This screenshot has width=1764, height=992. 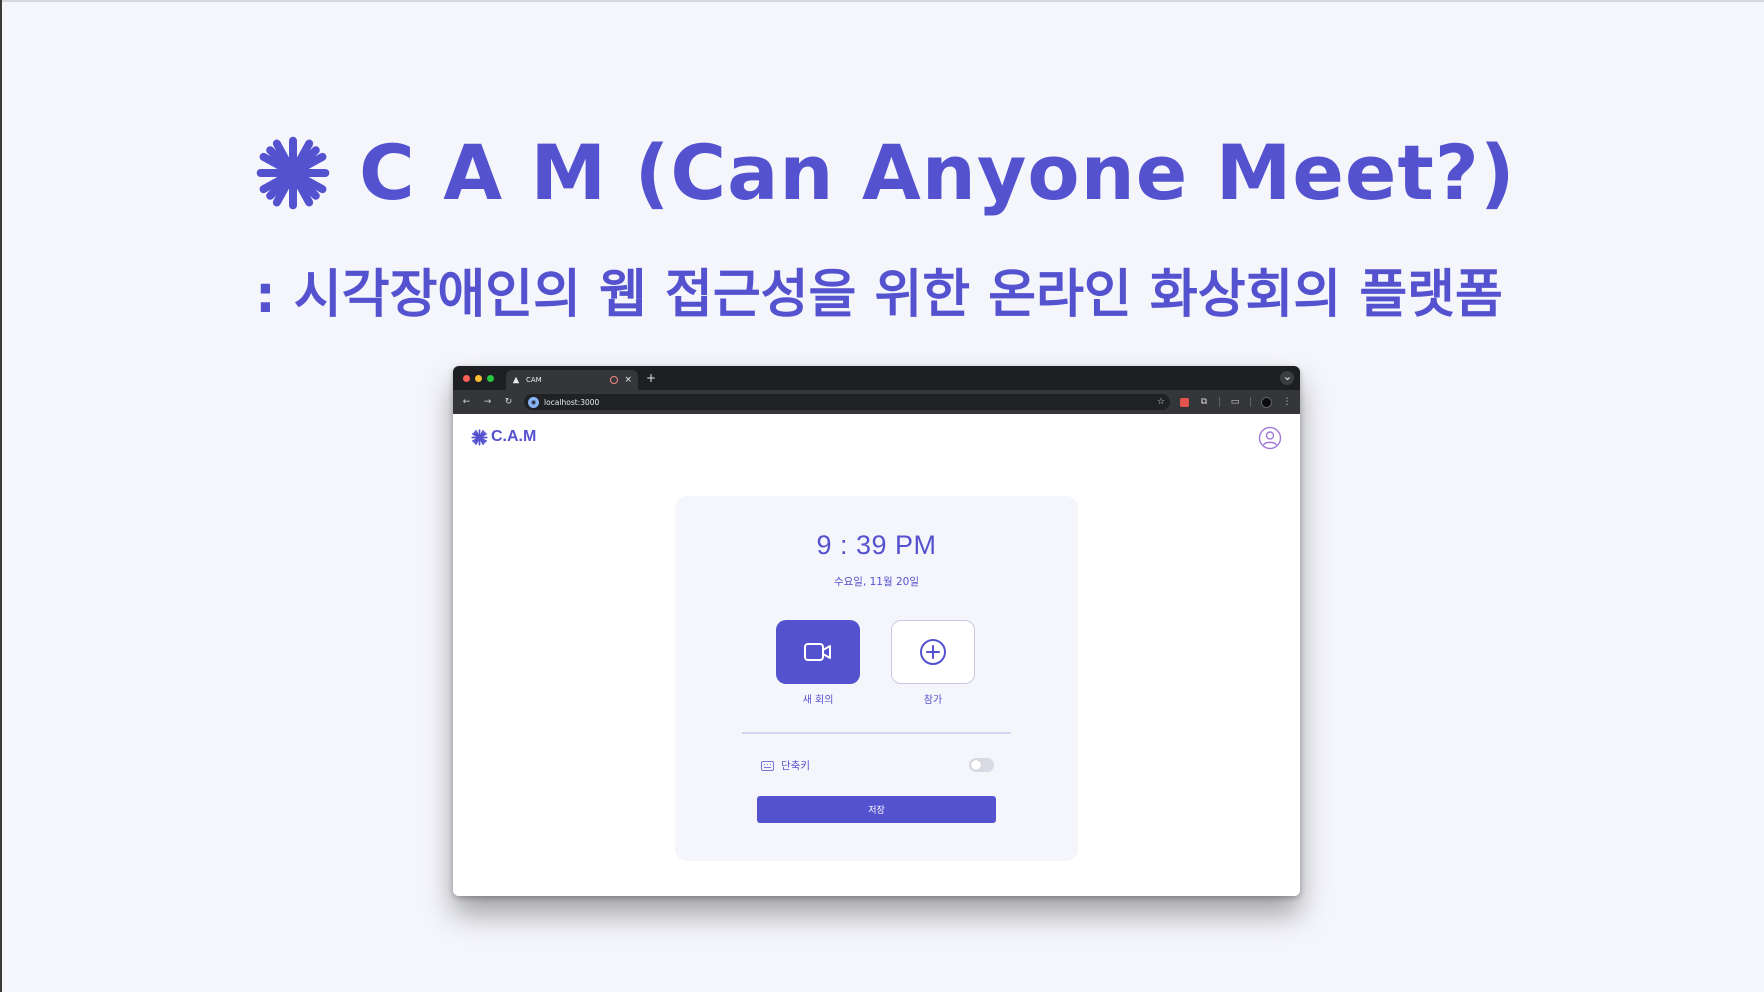 I want to click on shortcut-label: 단축키, so click(x=795, y=766).